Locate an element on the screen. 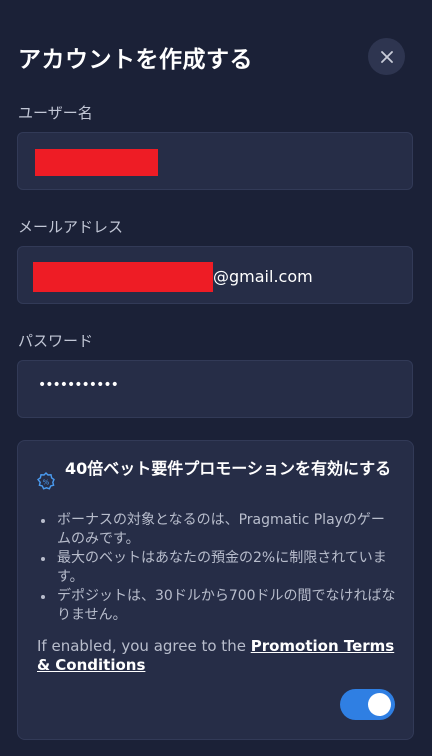  promotion-toggle is located at coordinates (367, 704).